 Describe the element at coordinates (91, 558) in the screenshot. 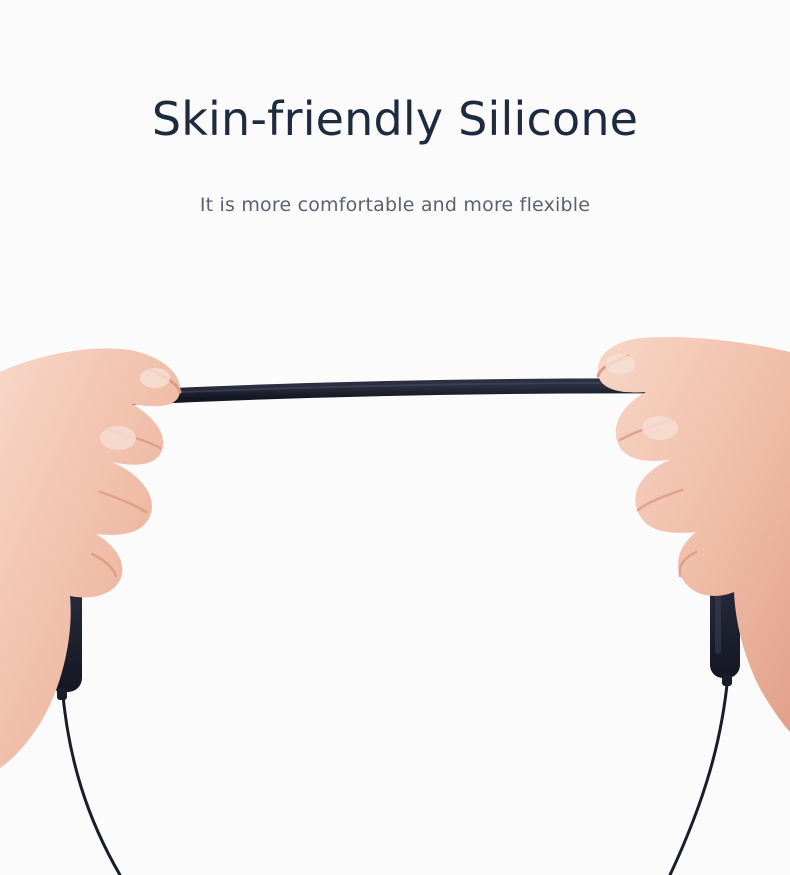

I see `left-hand-icon` at that location.